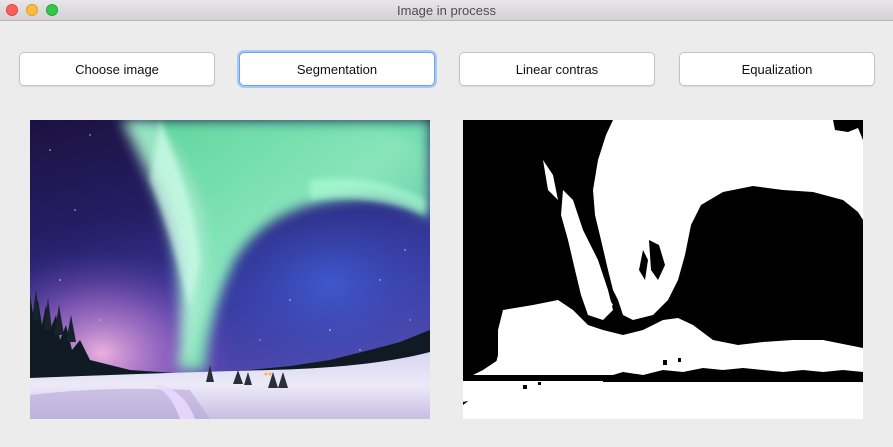  I want to click on title-bar: Image in process, so click(446, 10).